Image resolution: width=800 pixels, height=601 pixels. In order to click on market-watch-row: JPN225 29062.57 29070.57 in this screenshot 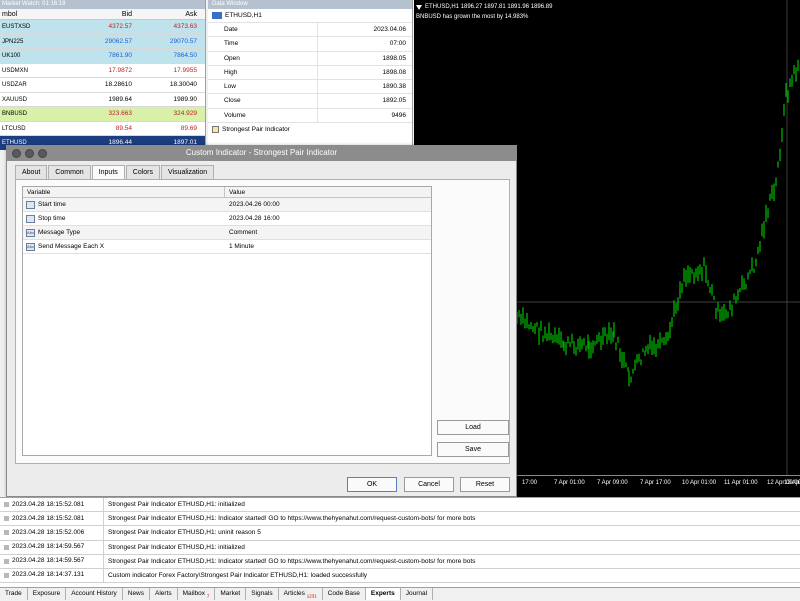, I will do `click(102, 41)`.